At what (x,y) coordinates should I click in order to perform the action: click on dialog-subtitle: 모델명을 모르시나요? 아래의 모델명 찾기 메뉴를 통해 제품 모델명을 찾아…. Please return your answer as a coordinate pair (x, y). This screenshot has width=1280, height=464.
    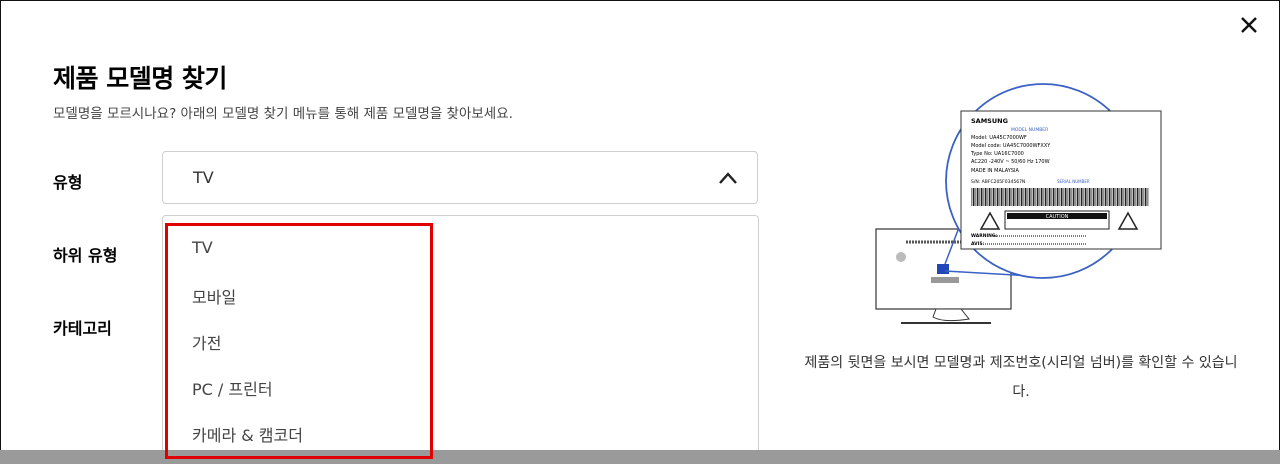
    Looking at the image, I should click on (283, 114).